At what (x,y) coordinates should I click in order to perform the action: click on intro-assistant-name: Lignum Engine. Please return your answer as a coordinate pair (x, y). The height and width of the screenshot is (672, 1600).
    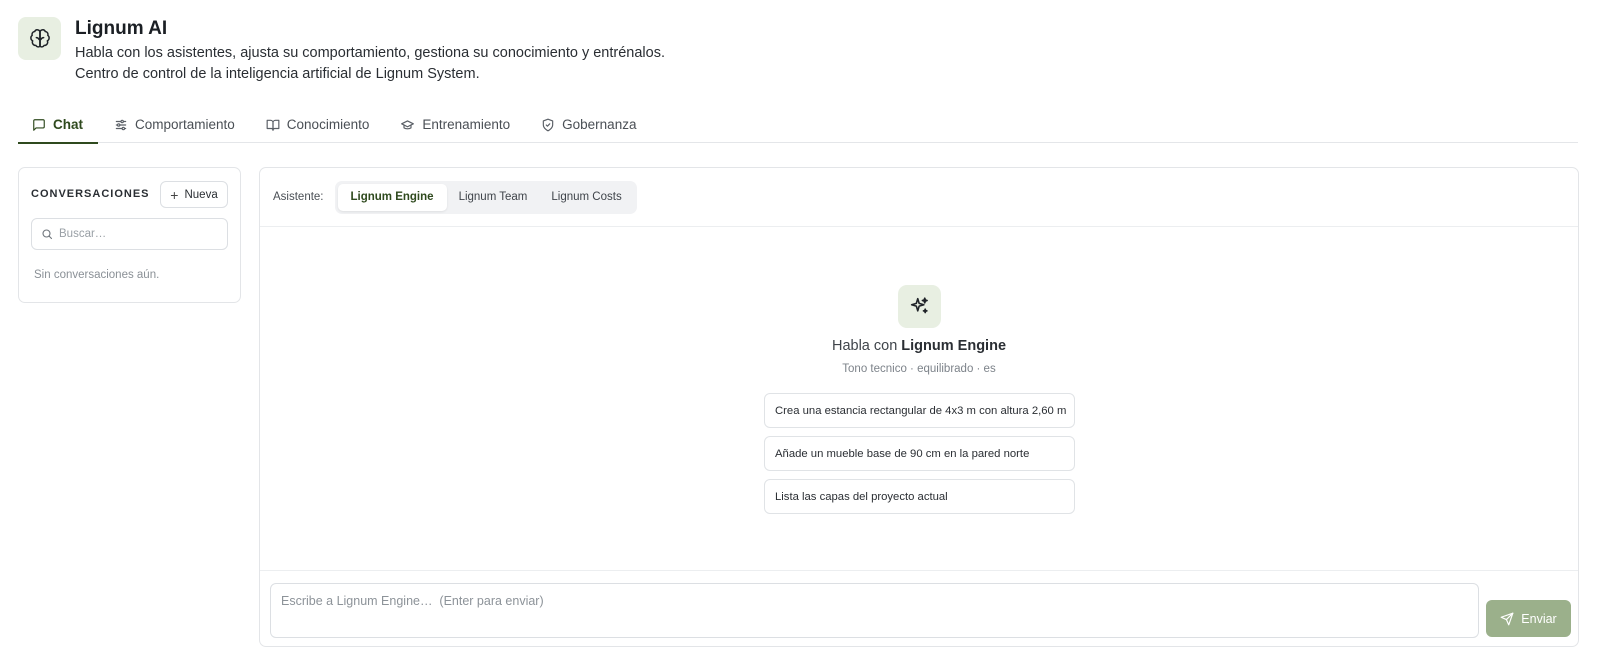
    Looking at the image, I should click on (954, 346).